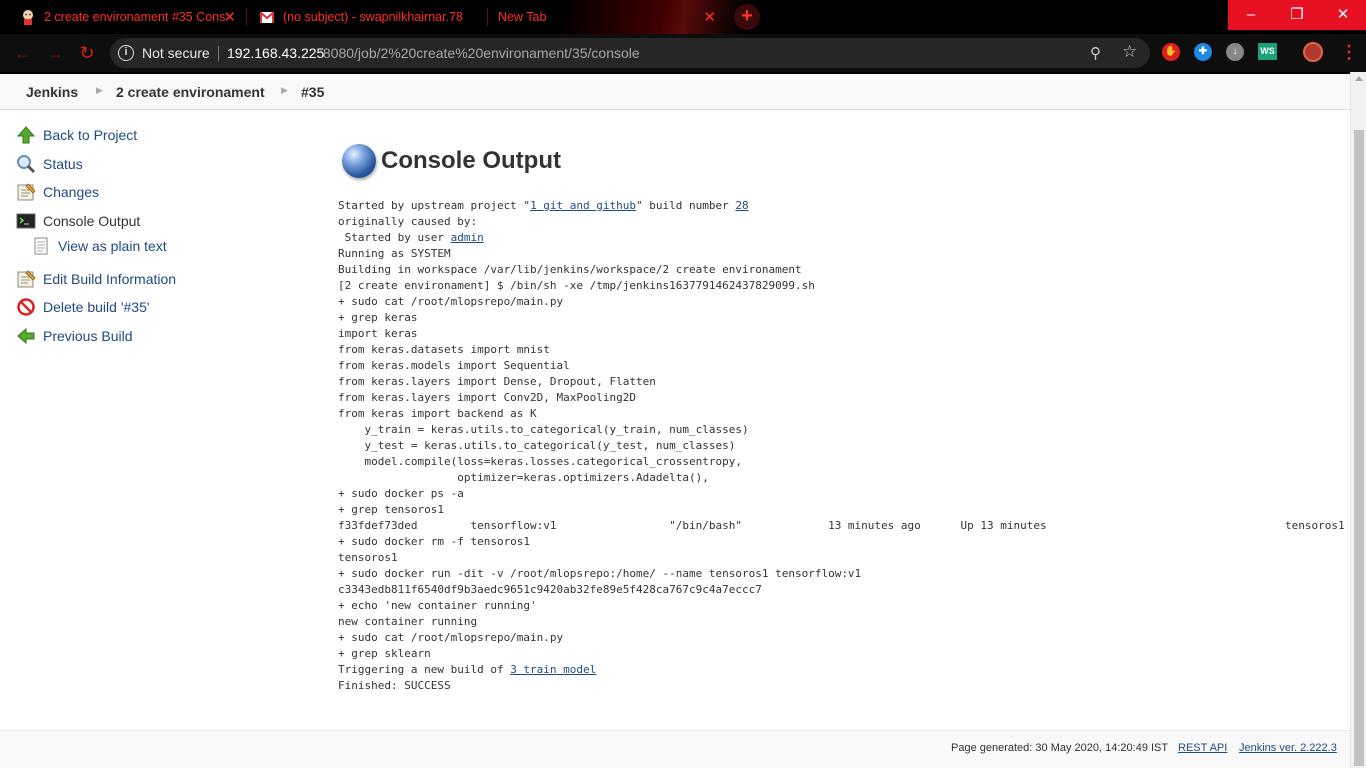  Describe the element at coordinates (1297, 15) in the screenshot. I see `restore-button: ❐` at that location.